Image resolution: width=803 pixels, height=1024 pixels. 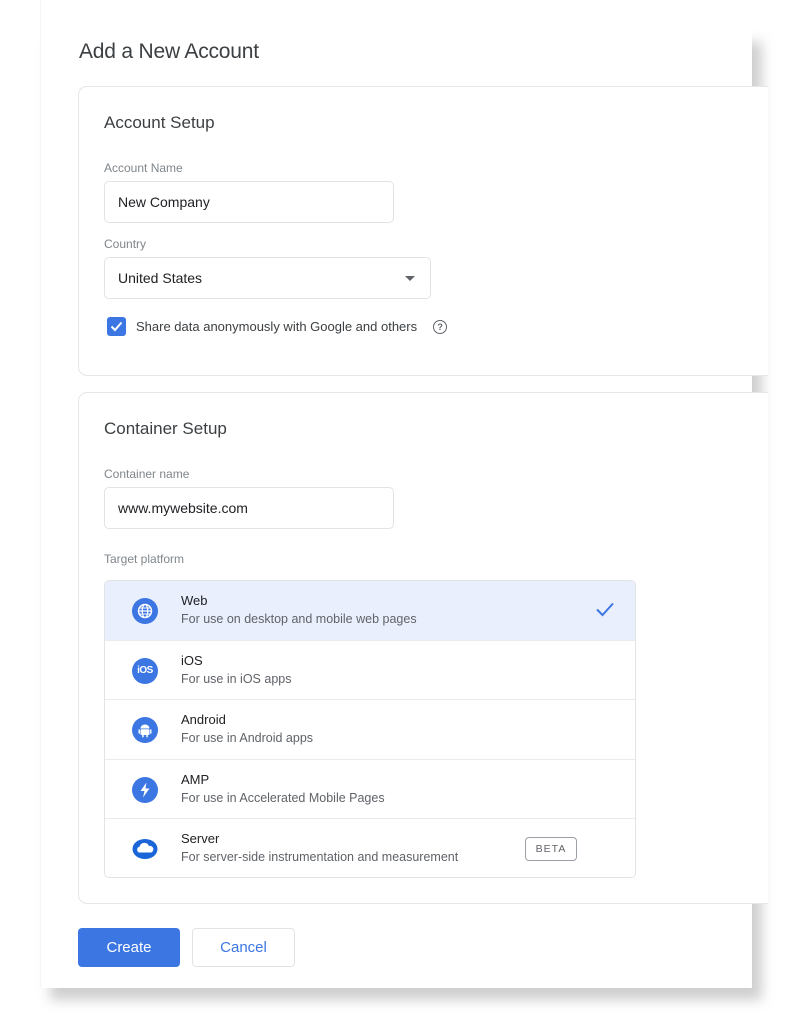 I want to click on cloud-icon, so click(x=145, y=849).